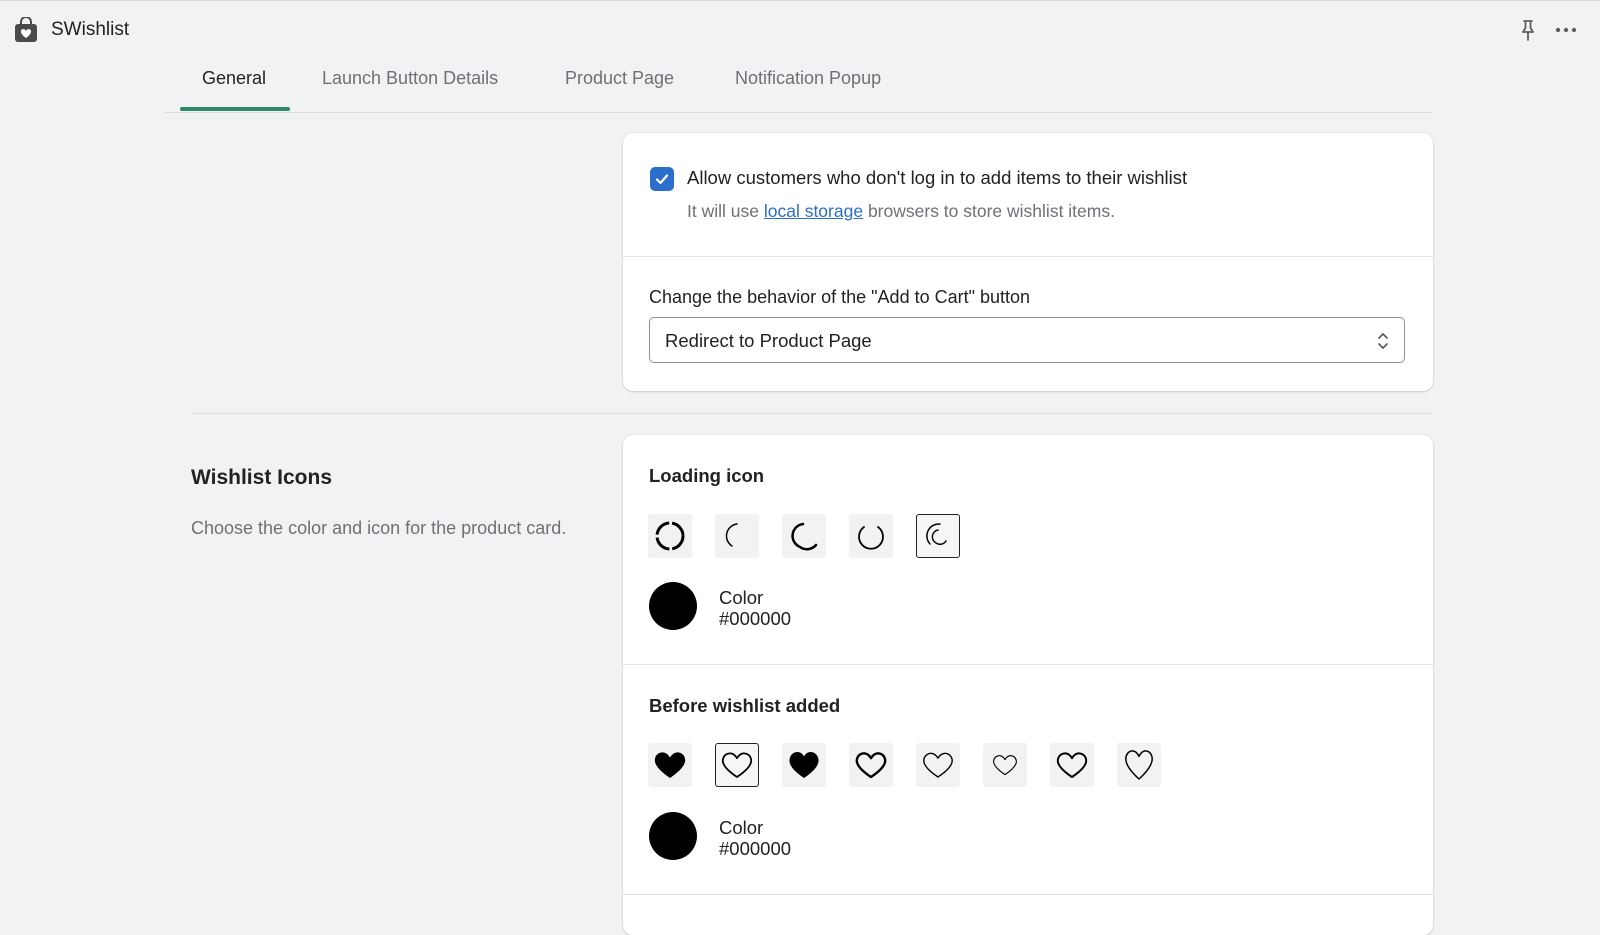 The image size is (1600, 935). Describe the element at coordinates (673, 606) in the screenshot. I see `loading-color-swatch` at that location.